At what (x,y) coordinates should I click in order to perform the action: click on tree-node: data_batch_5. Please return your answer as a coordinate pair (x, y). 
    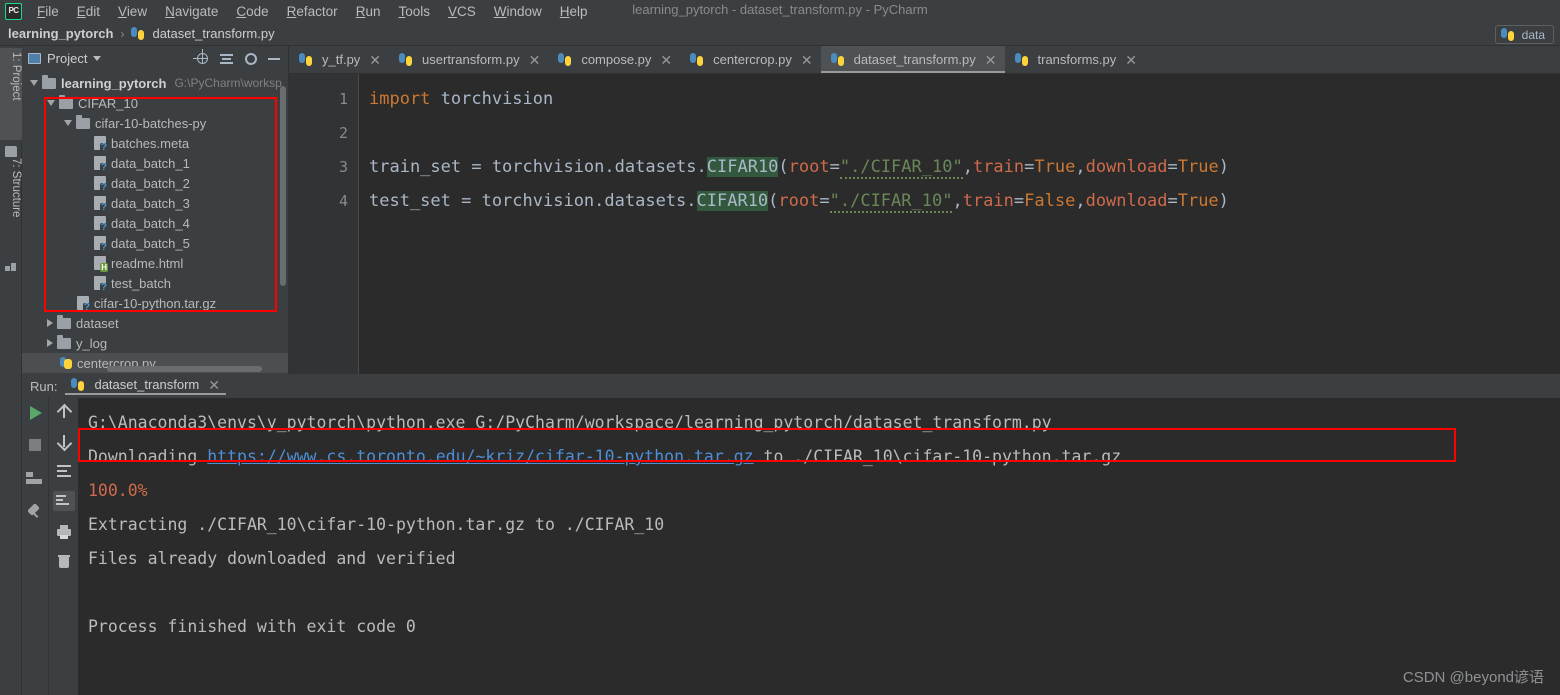
    Looking at the image, I should click on (155, 243).